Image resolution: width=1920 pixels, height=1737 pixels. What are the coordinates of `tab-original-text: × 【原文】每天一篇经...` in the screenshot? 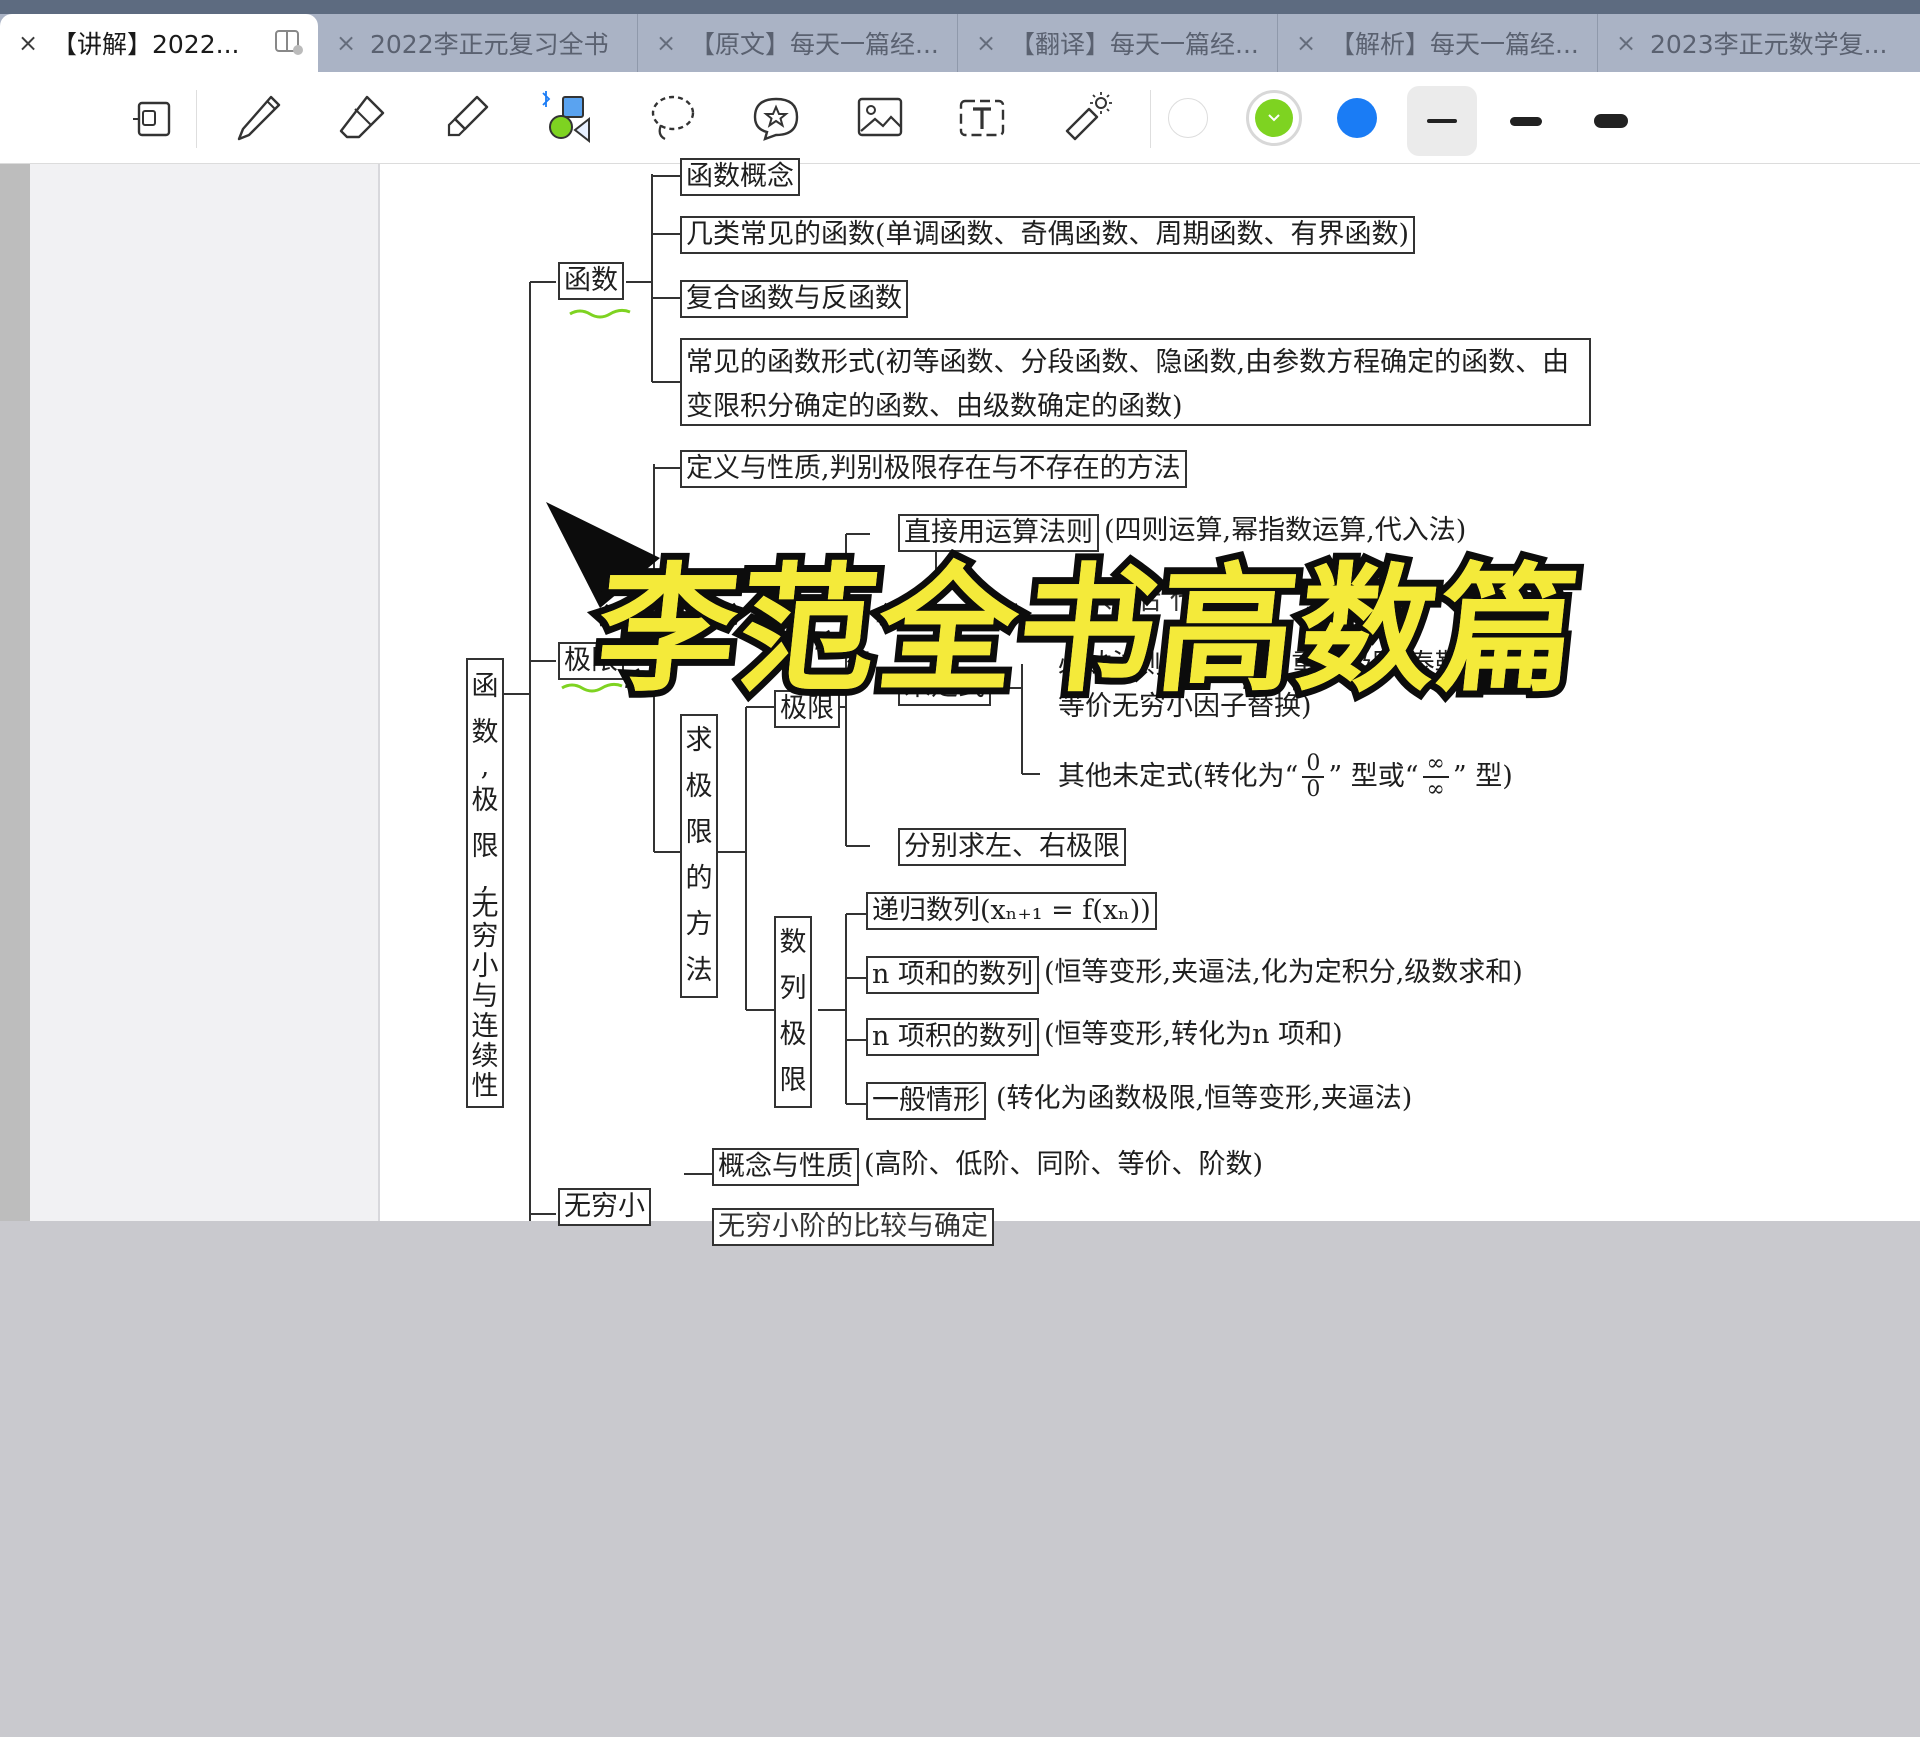 It's located at (798, 43).